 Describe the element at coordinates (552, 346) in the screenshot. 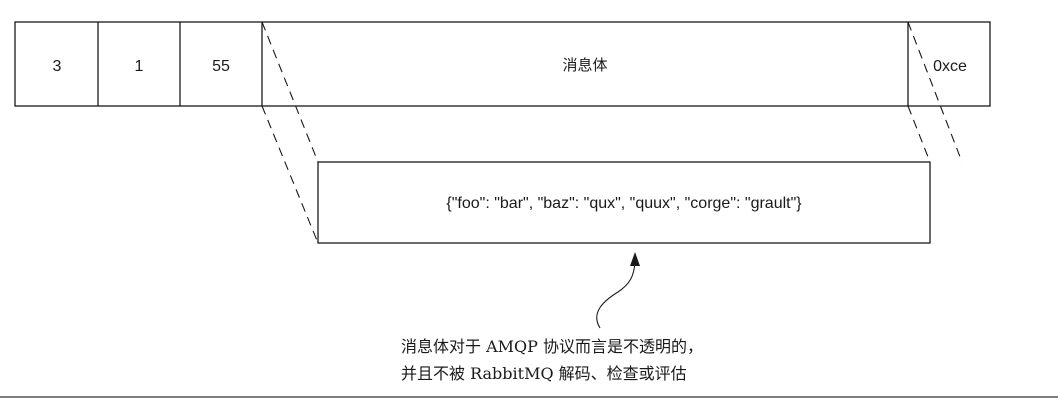

I see `annotation-line-1: 消息体对于 AMQP 协议而言是不透明的，` at that location.